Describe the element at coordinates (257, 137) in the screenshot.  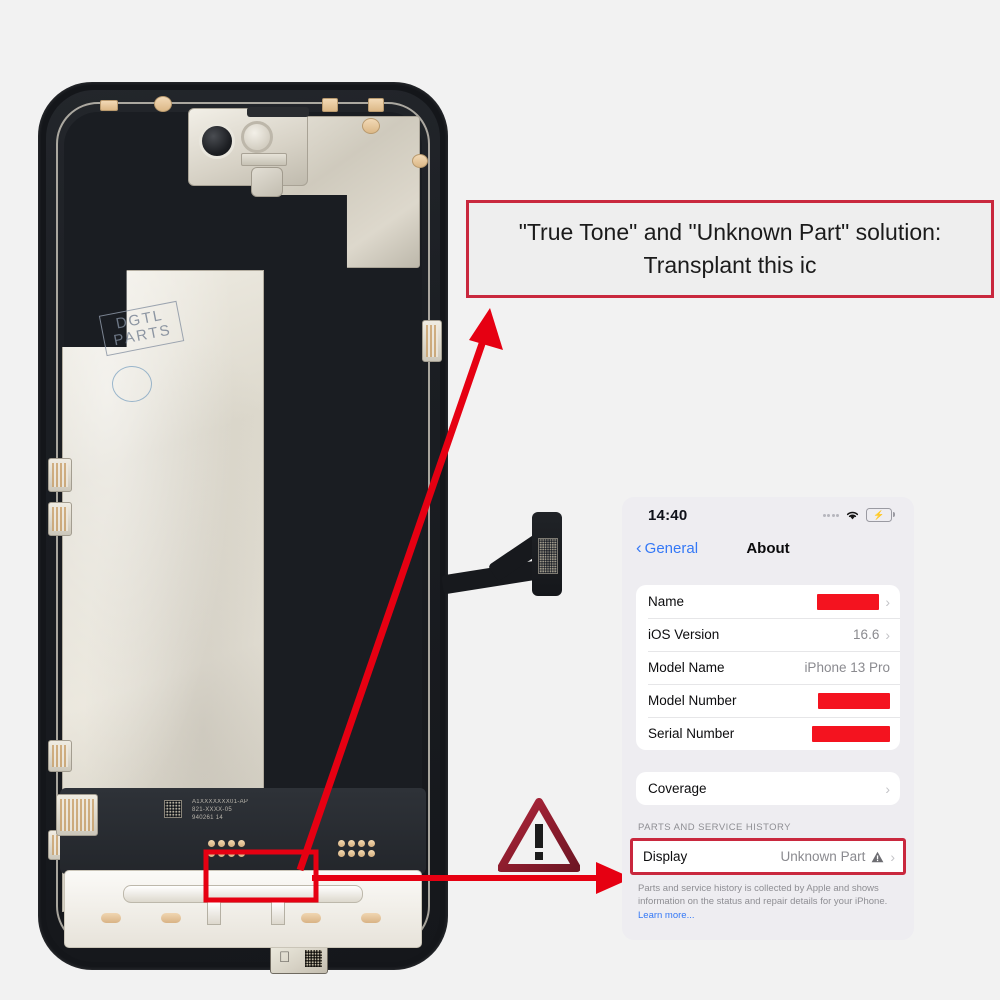
I see `proximity-sensor` at that location.